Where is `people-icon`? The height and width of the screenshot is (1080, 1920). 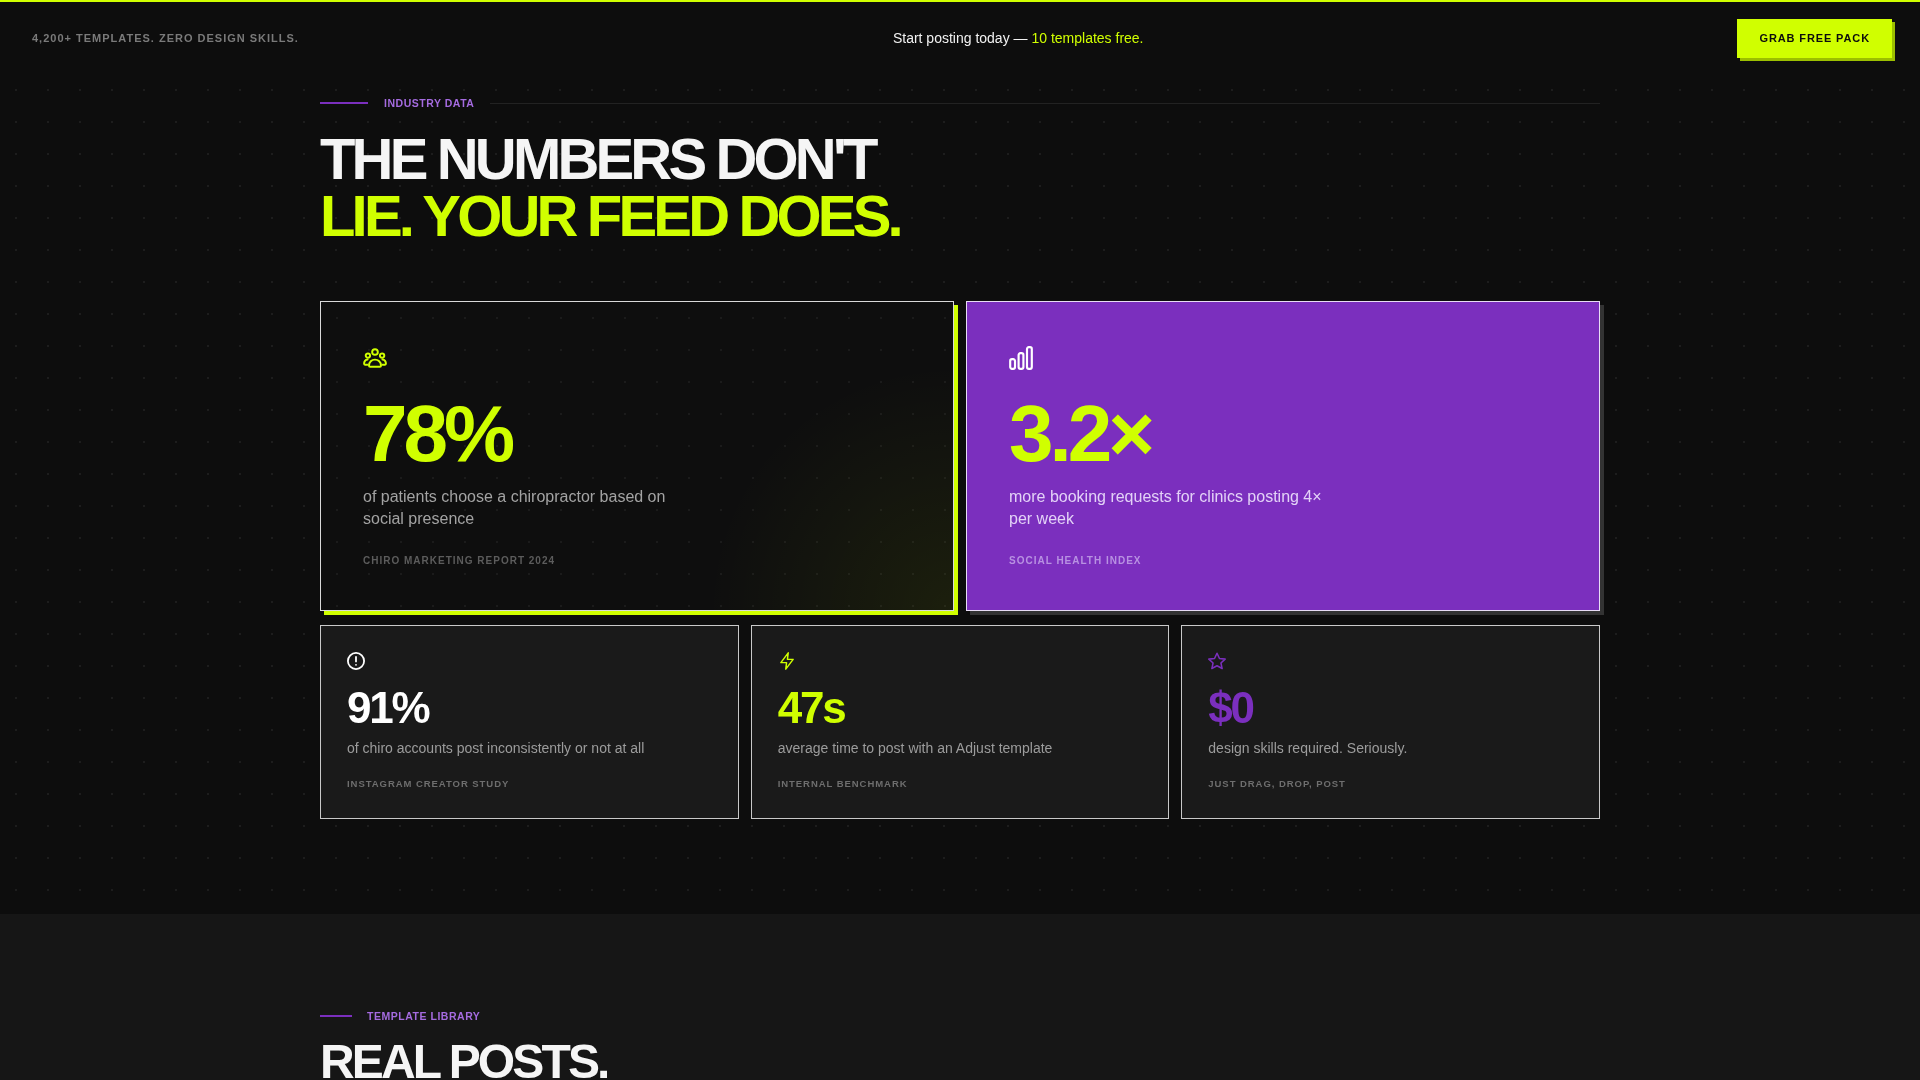
people-icon is located at coordinates (375, 357).